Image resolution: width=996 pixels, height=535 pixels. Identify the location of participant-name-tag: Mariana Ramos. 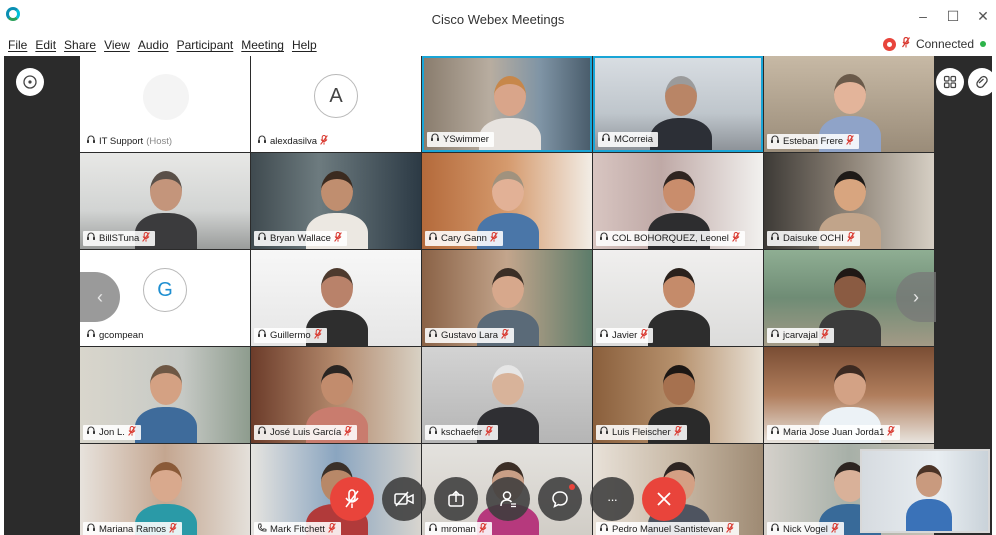
(133, 528).